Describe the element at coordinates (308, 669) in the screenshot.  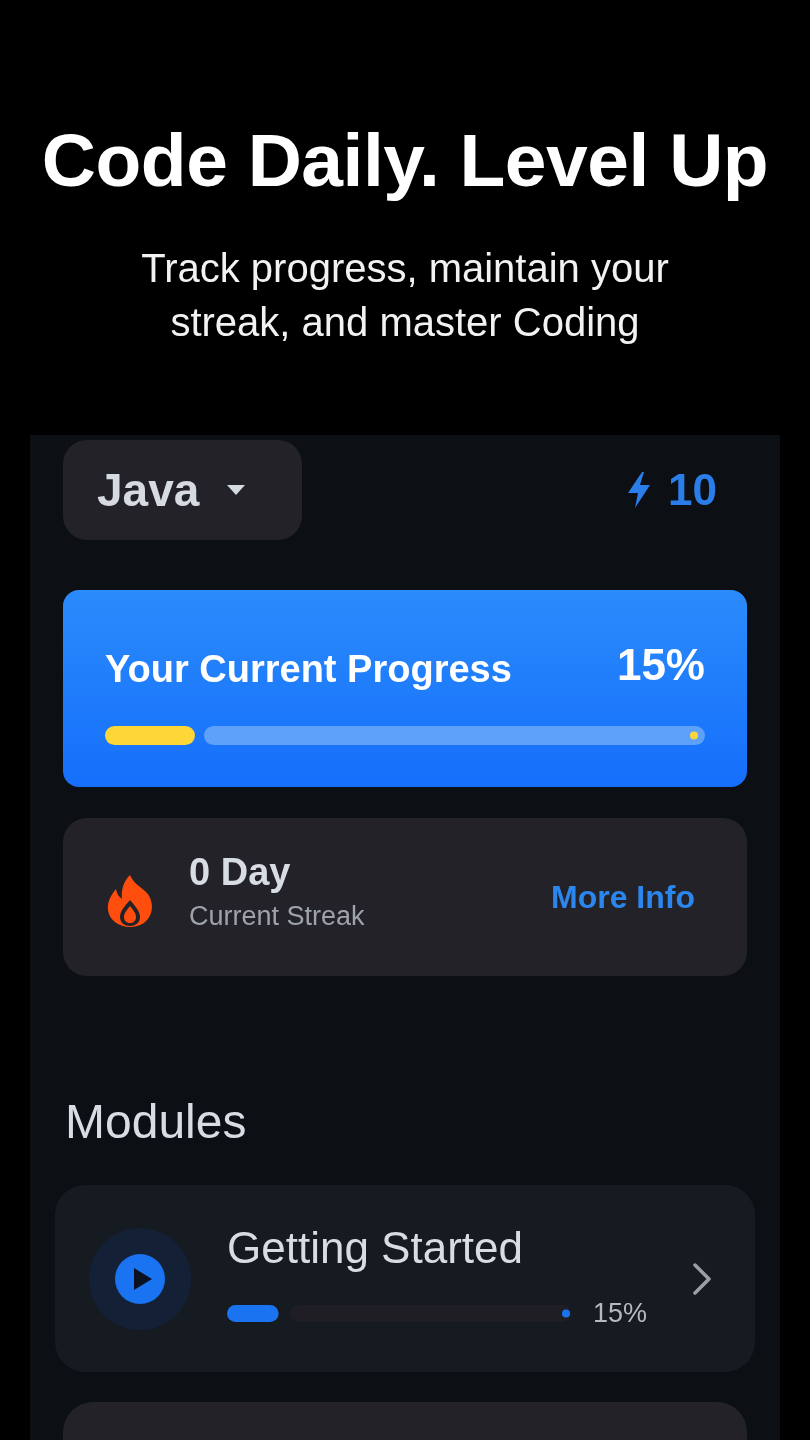
I see `progress-title: Your Current Progress` at that location.